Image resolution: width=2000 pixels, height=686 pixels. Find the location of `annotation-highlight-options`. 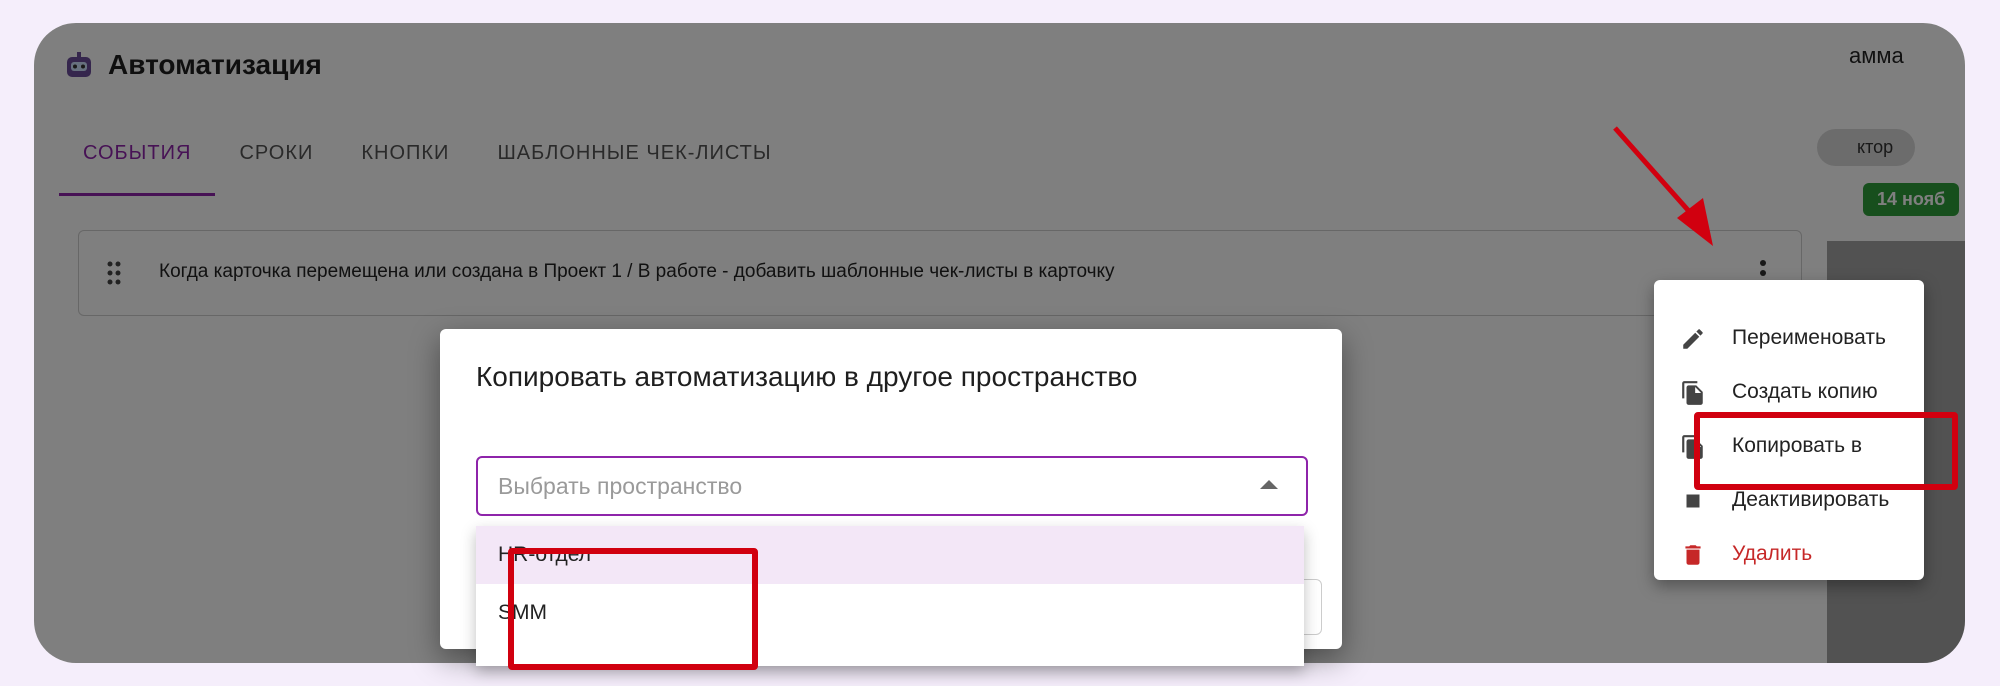

annotation-highlight-options is located at coordinates (633, 609).